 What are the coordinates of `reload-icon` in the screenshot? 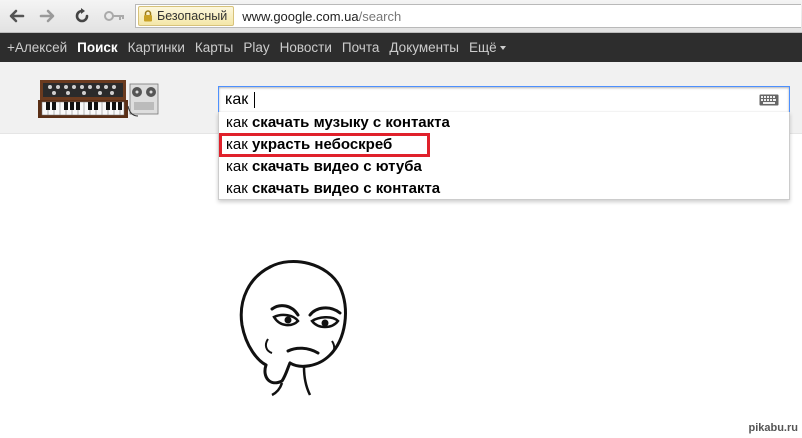 It's located at (82, 15).